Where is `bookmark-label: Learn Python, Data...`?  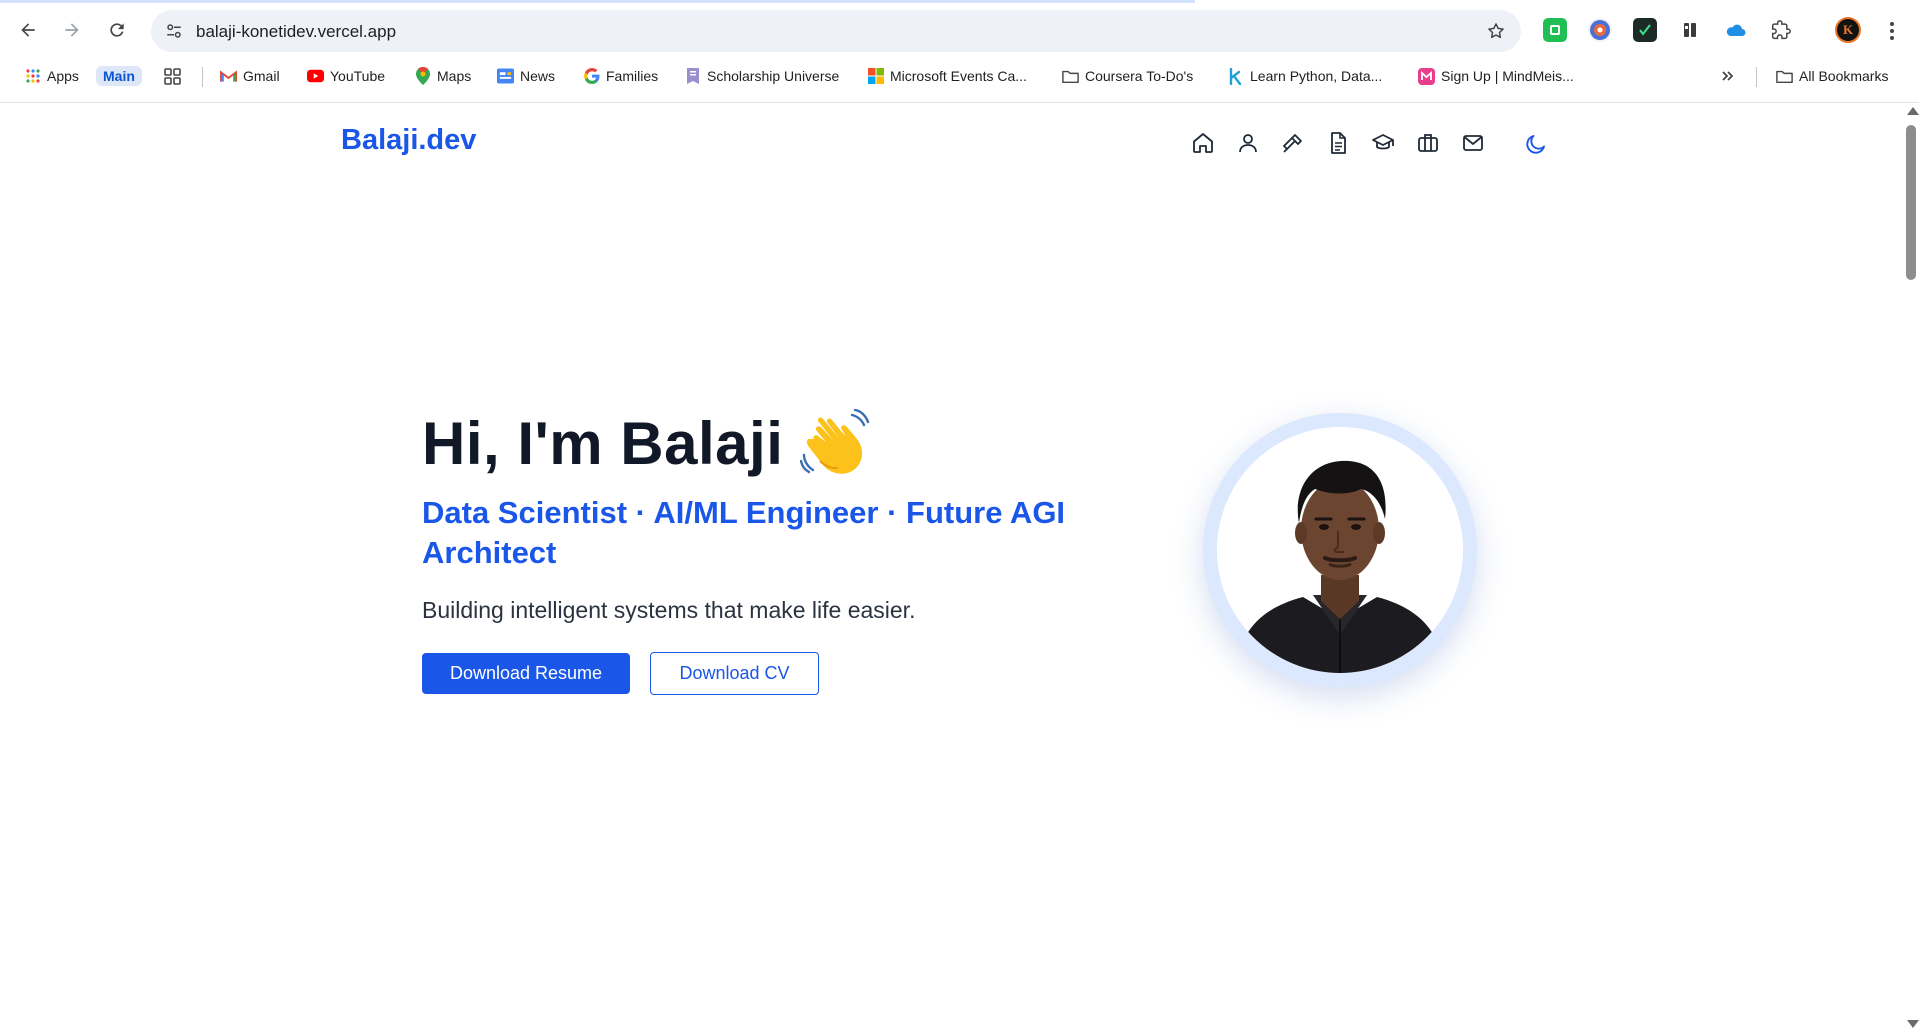
bookmark-label: Learn Python, Data... is located at coordinates (1316, 76).